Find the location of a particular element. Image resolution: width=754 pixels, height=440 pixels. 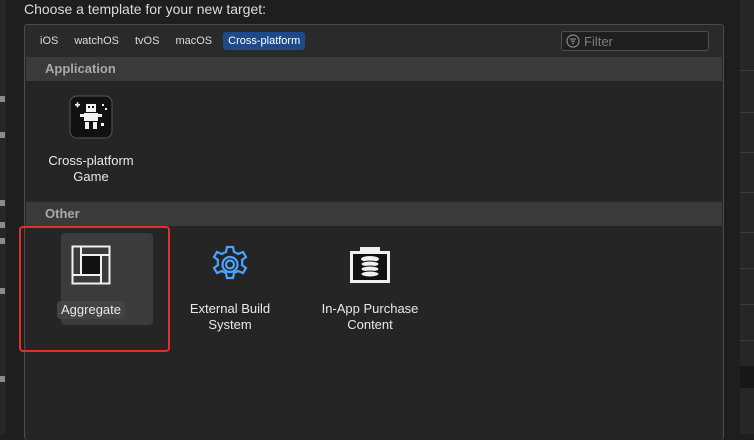

filter-icon is located at coordinates (573, 41).